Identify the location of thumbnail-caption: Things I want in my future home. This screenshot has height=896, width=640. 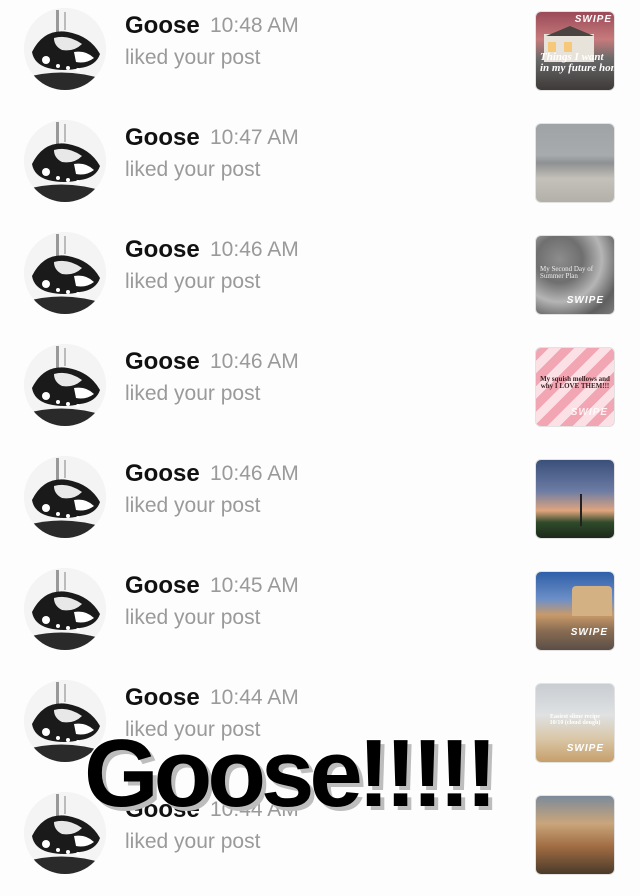
(577, 62).